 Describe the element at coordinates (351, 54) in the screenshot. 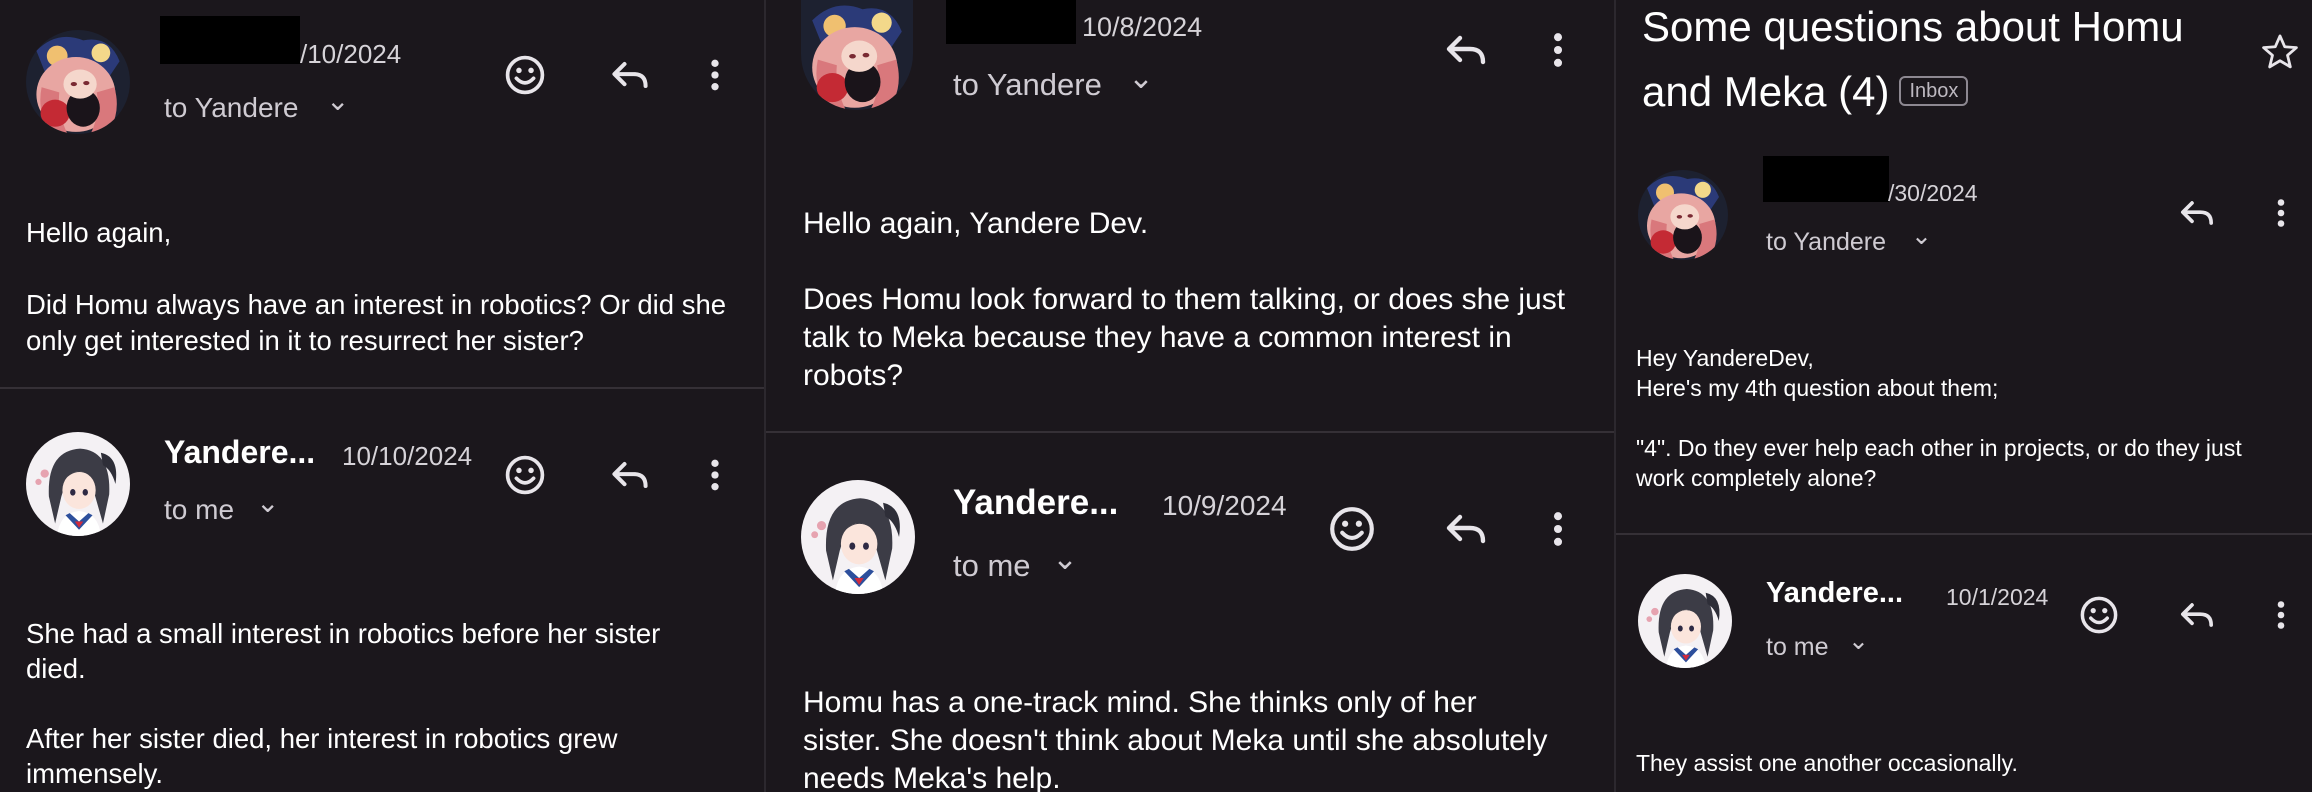

I see `message-date: /10/2024` at that location.